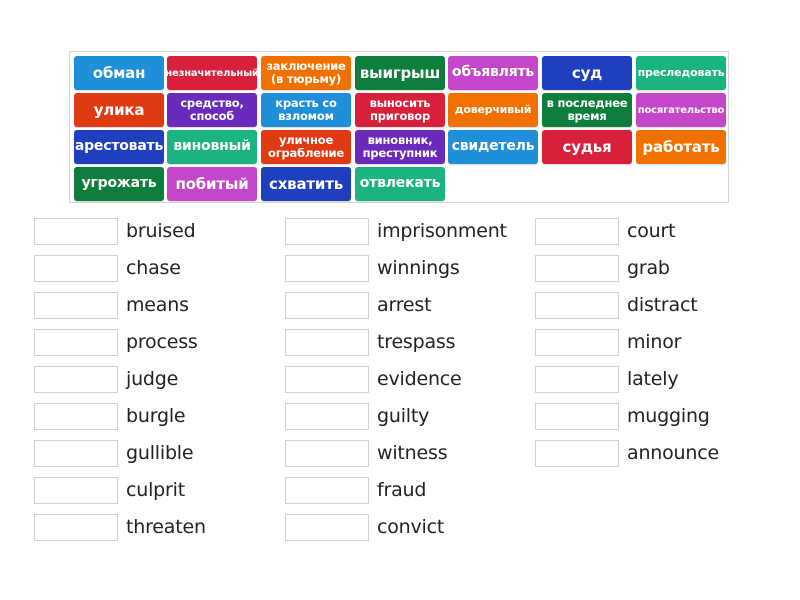  I want to click on prompt-word: court, so click(651, 231).